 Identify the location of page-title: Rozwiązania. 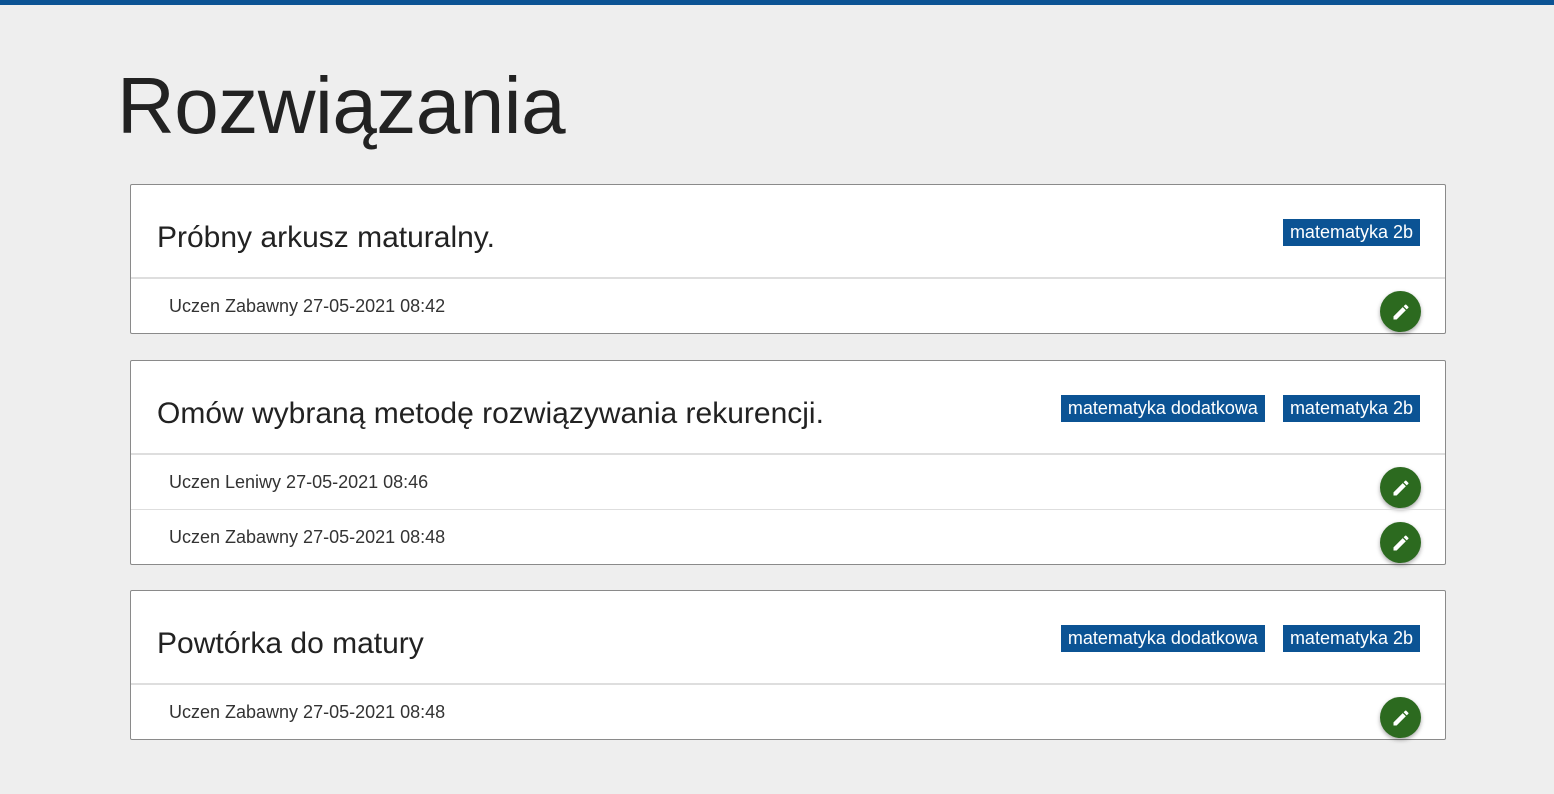
(341, 105).